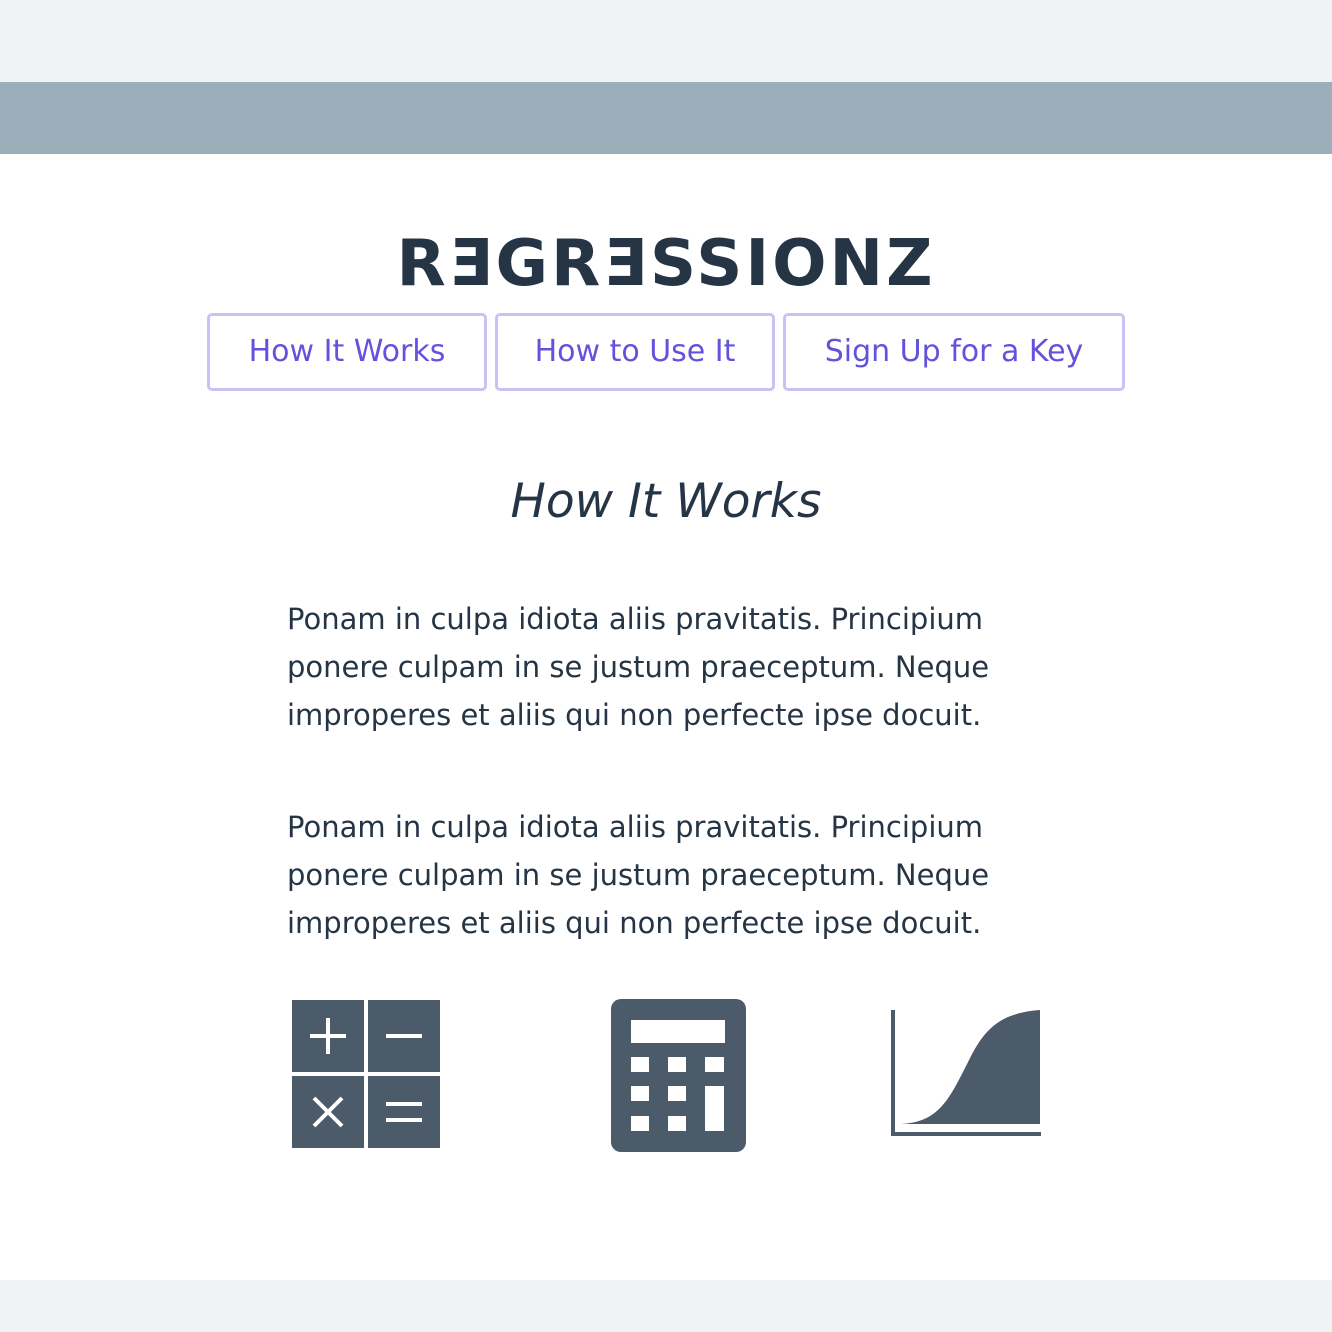 Image resolution: width=1332 pixels, height=1332 pixels. What do you see at coordinates (366, 1074) in the screenshot?
I see `math-operations-icon` at bounding box center [366, 1074].